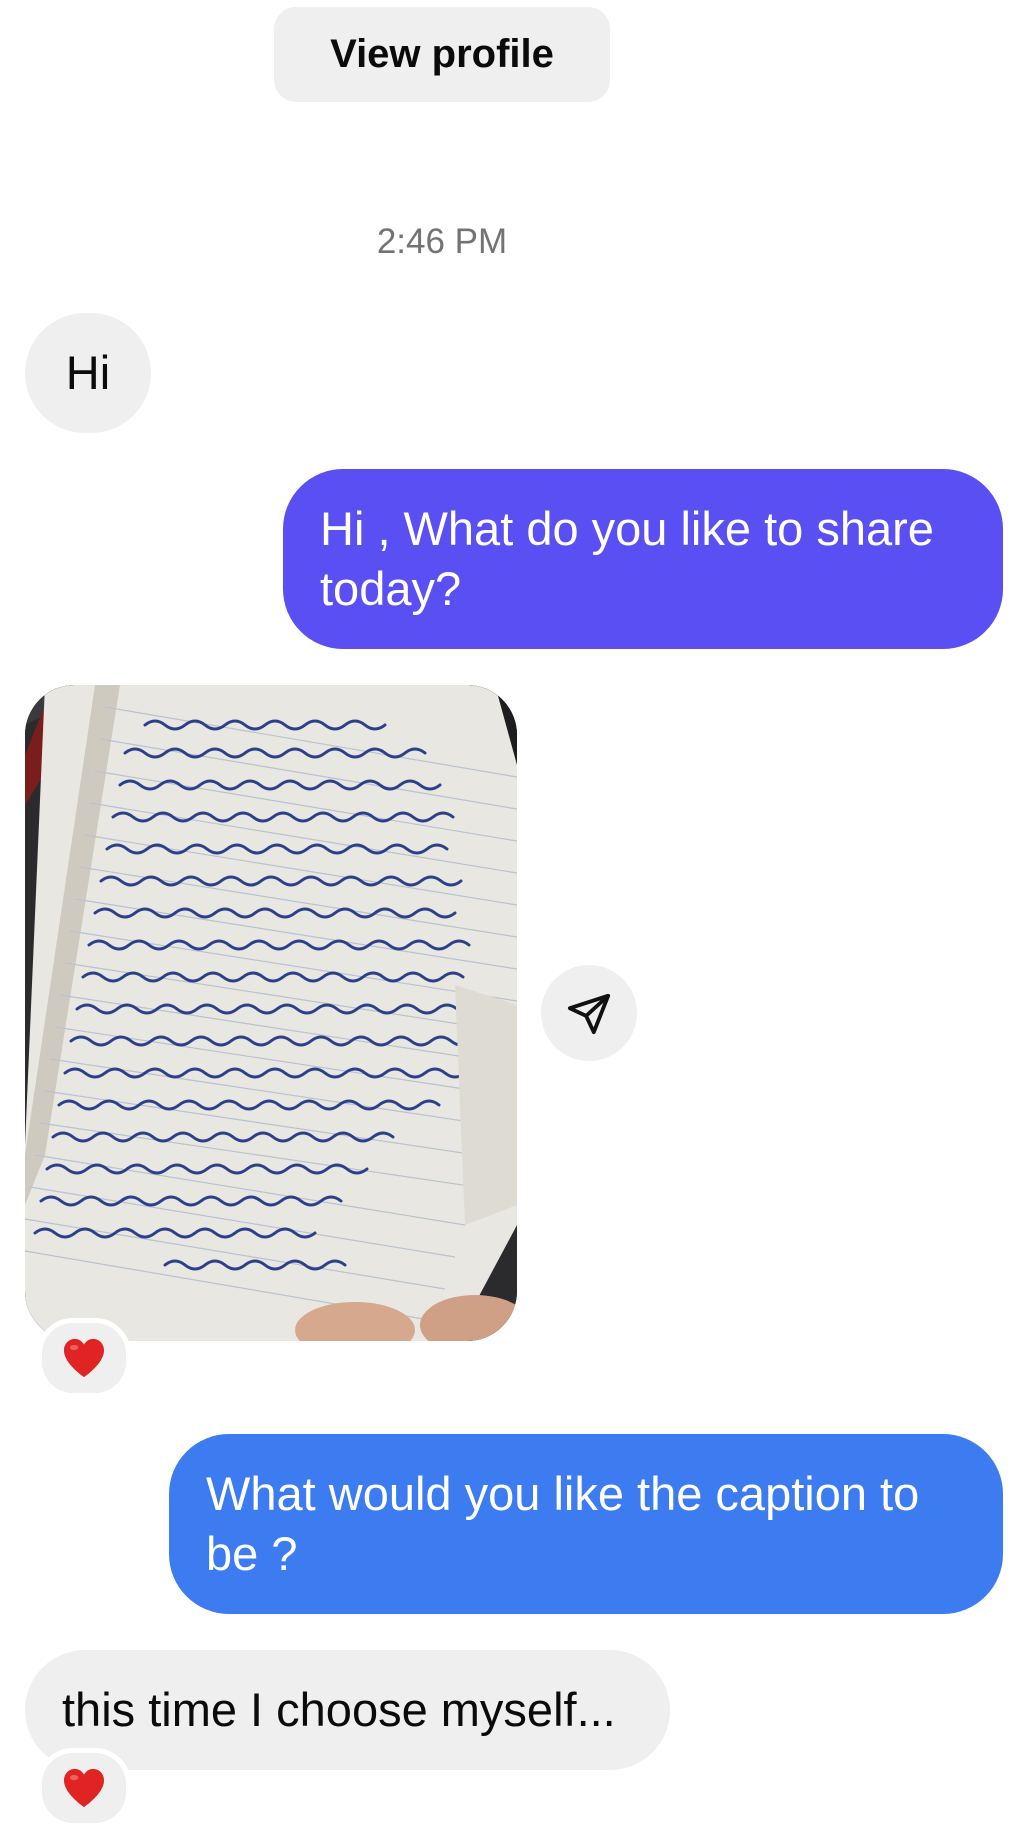 This screenshot has width=1027, height=1828. What do you see at coordinates (563, 1523) in the screenshot?
I see `message-text: What would you like the caption to be ?` at bounding box center [563, 1523].